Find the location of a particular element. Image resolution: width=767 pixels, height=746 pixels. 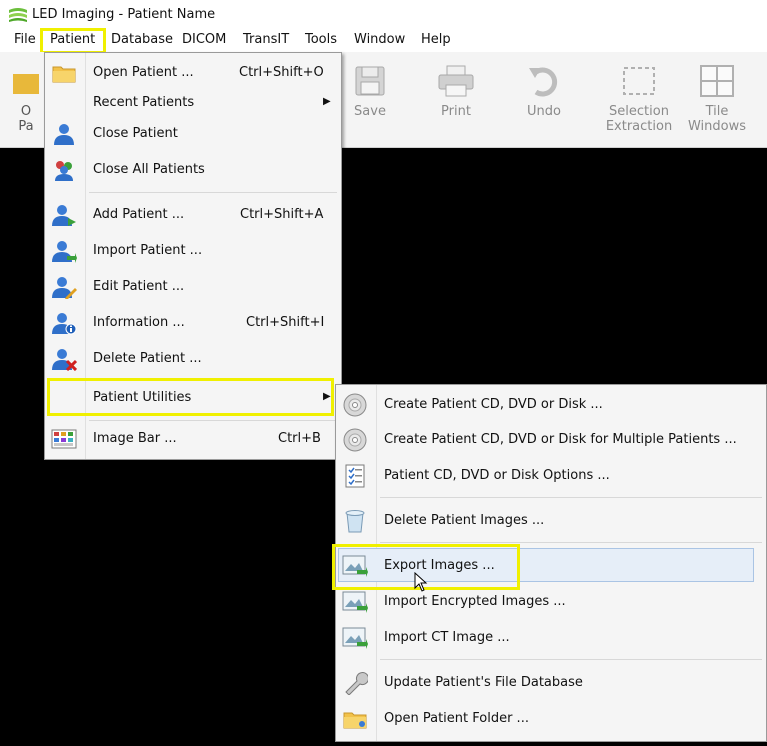

image-bar-icon is located at coordinates (64, 439).